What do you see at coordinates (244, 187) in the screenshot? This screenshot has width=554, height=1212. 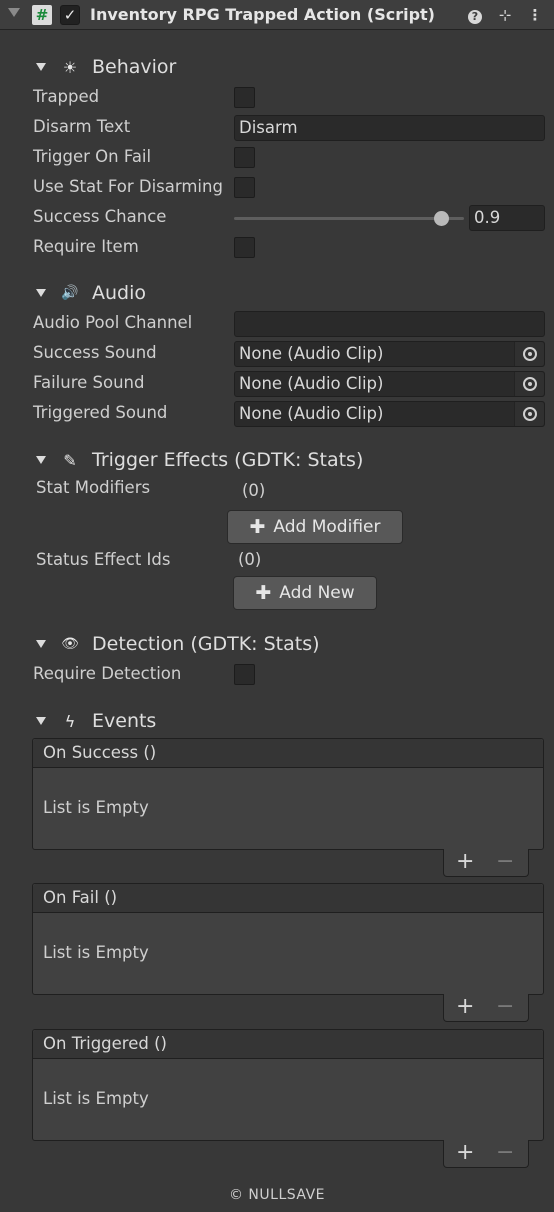 I see `use-stat-checkbox` at bounding box center [244, 187].